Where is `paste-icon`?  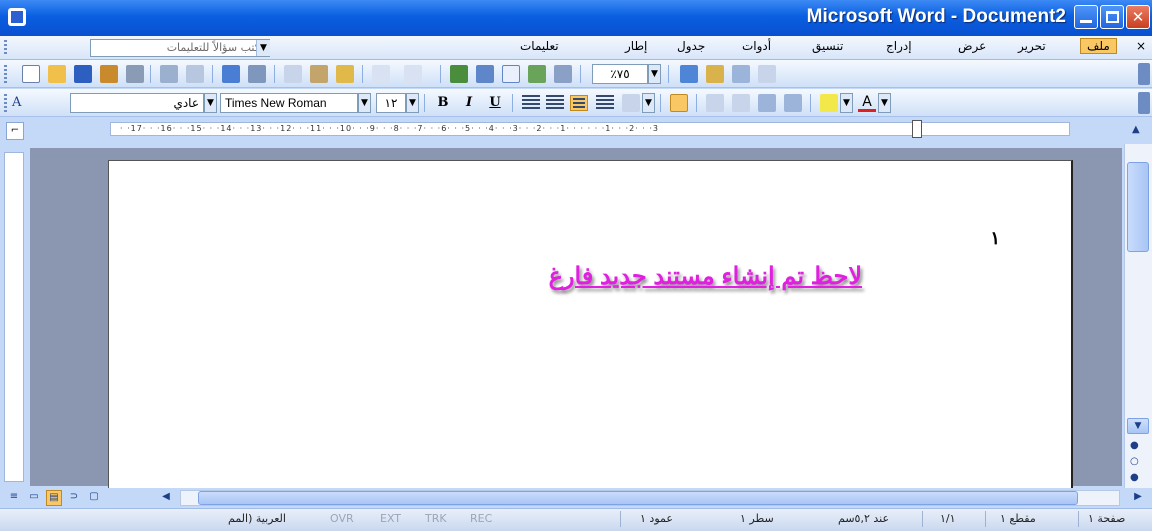 paste-icon is located at coordinates (319, 74).